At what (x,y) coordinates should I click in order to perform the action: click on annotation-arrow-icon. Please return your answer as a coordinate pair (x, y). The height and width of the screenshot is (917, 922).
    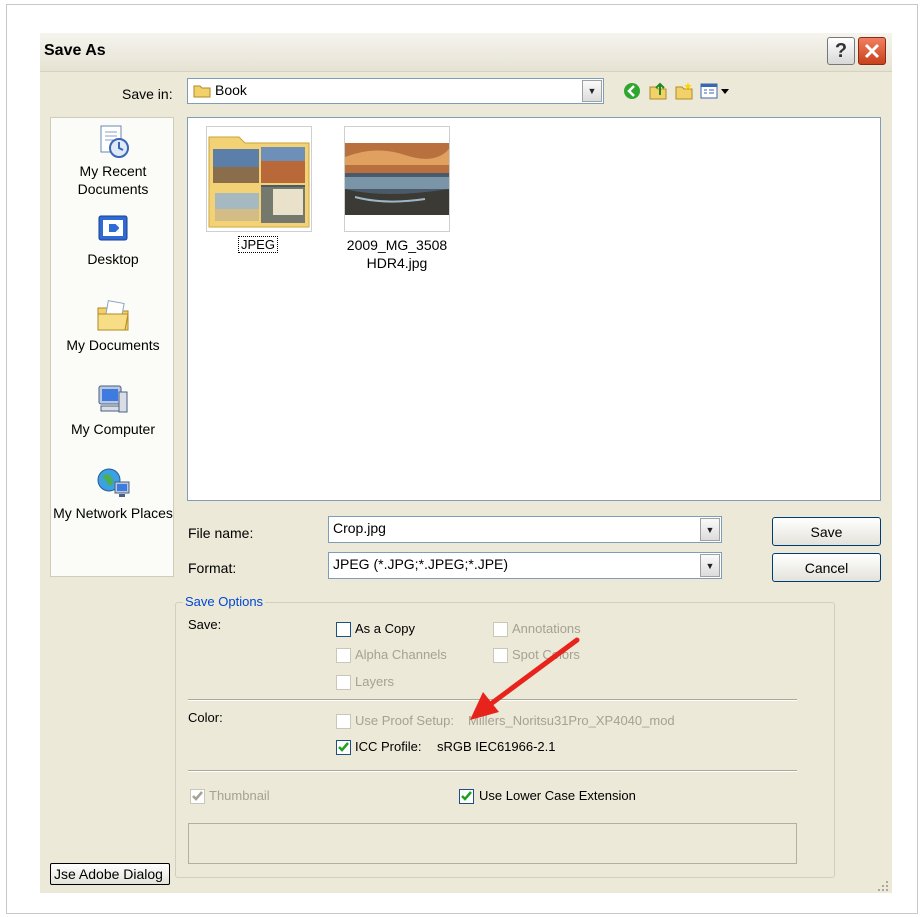
    Looking at the image, I should click on (525, 678).